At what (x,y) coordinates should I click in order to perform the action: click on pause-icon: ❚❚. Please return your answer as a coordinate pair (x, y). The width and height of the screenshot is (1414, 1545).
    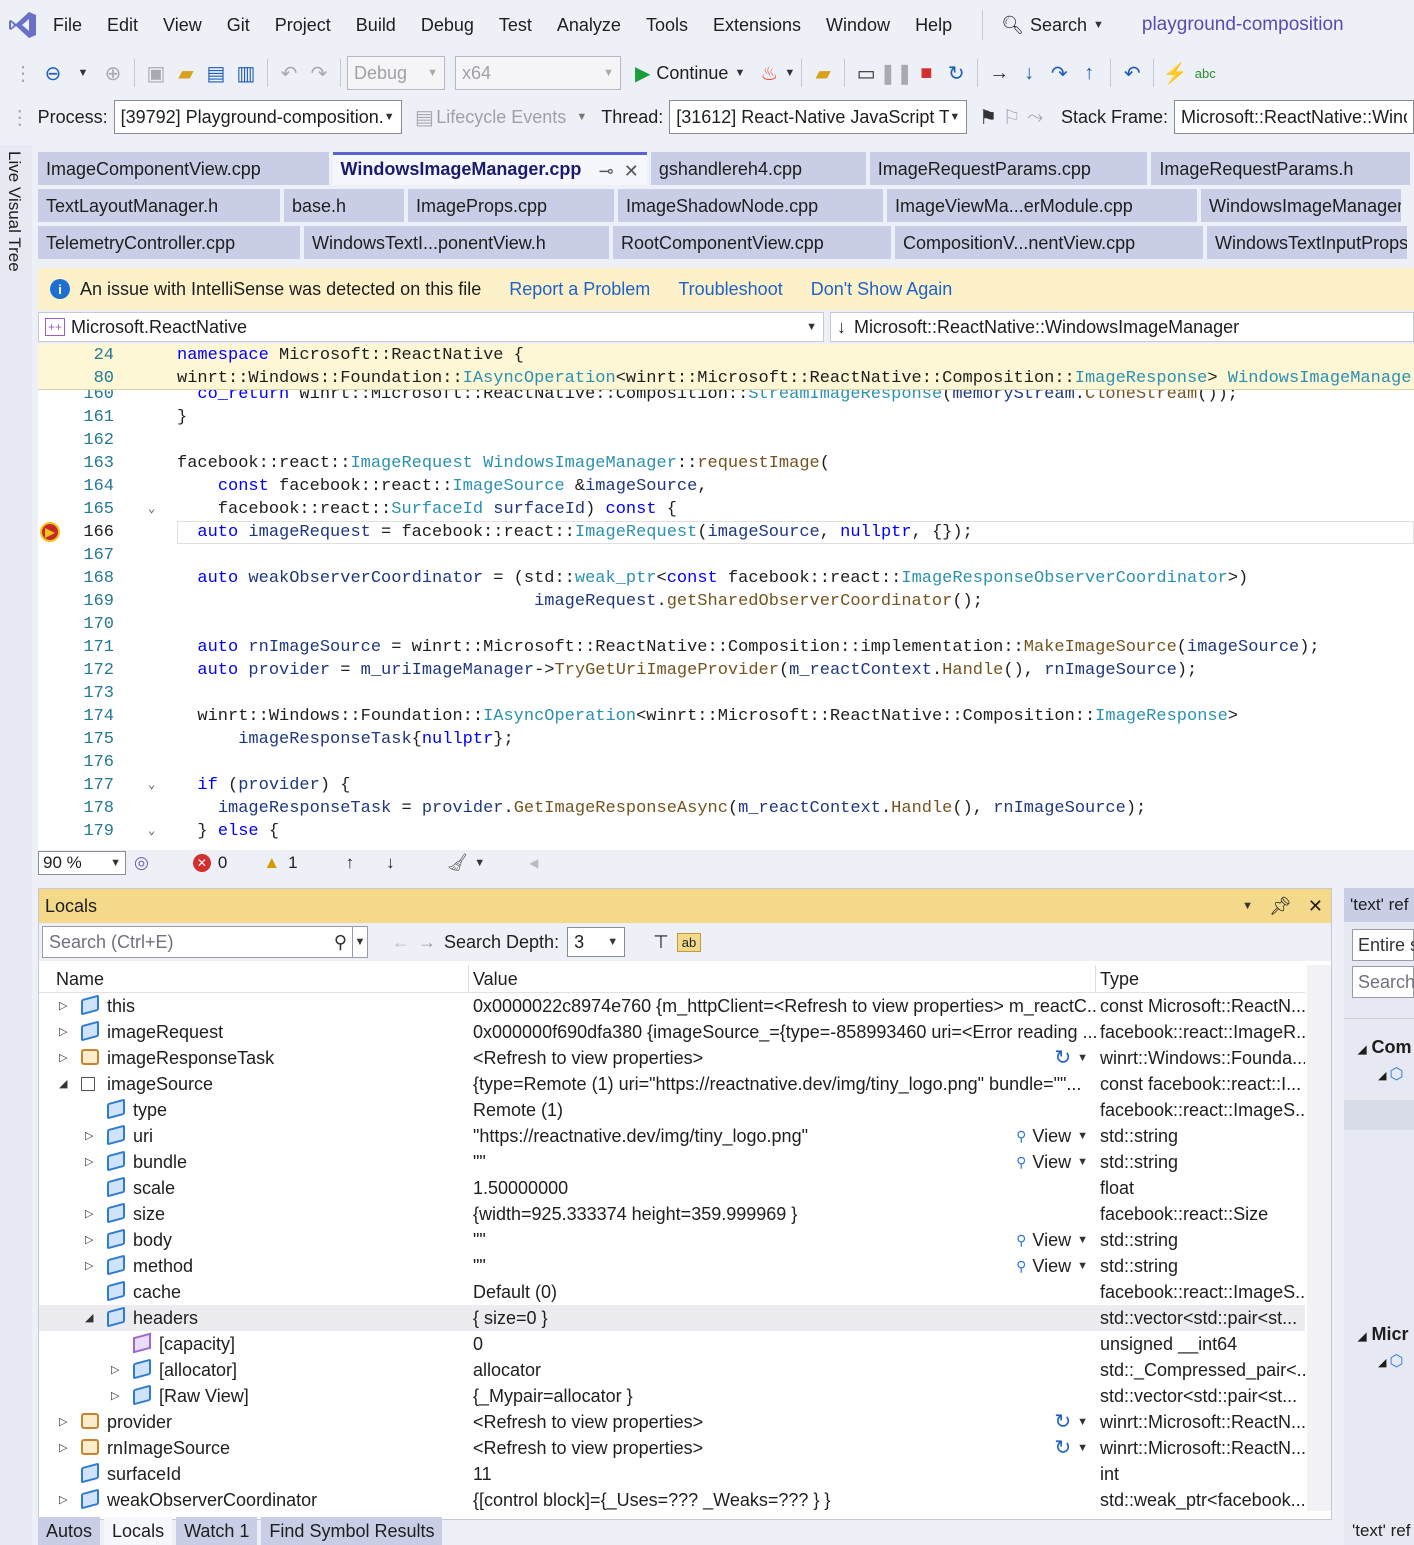
    Looking at the image, I should click on (896, 73).